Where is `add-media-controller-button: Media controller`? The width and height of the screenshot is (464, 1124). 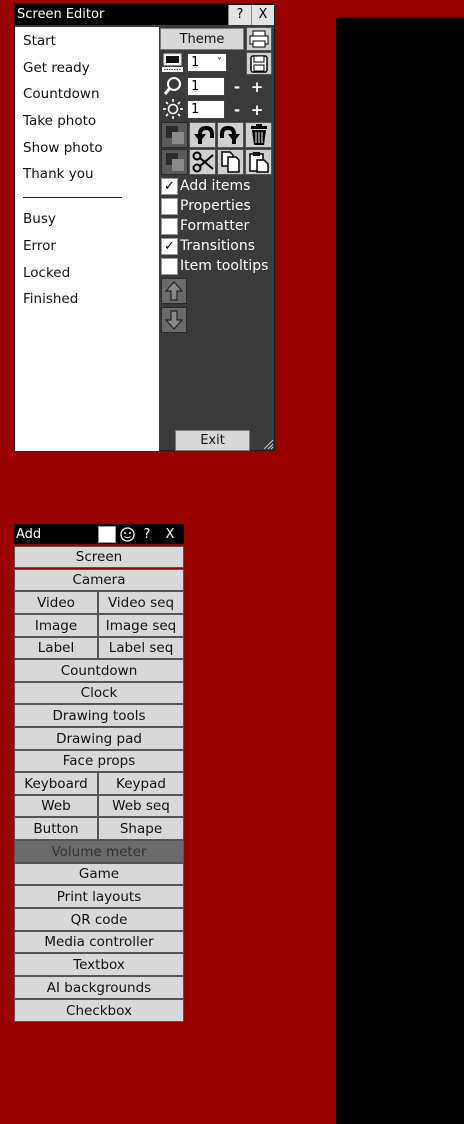
add-media-controller-button: Media controller is located at coordinates (99, 942).